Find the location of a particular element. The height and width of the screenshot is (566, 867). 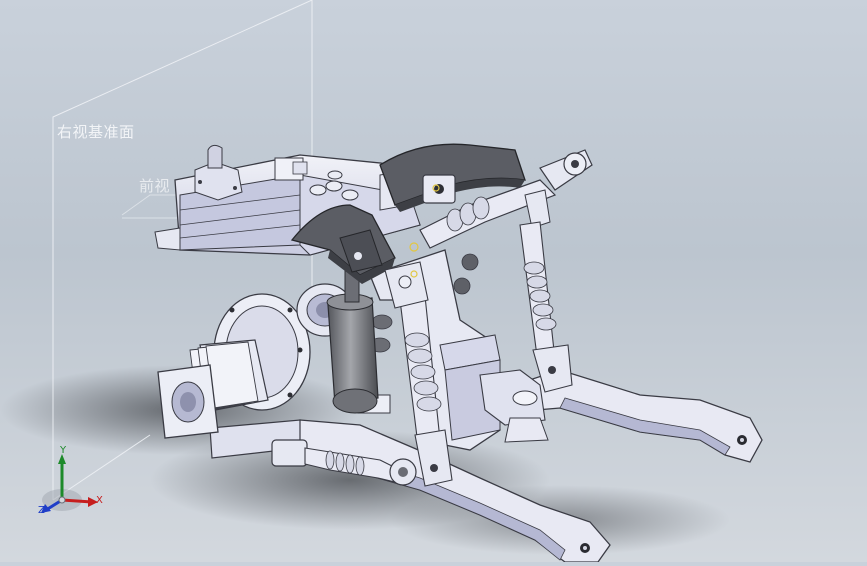

front-plane-label: 前视 is located at coordinates (154, 185).